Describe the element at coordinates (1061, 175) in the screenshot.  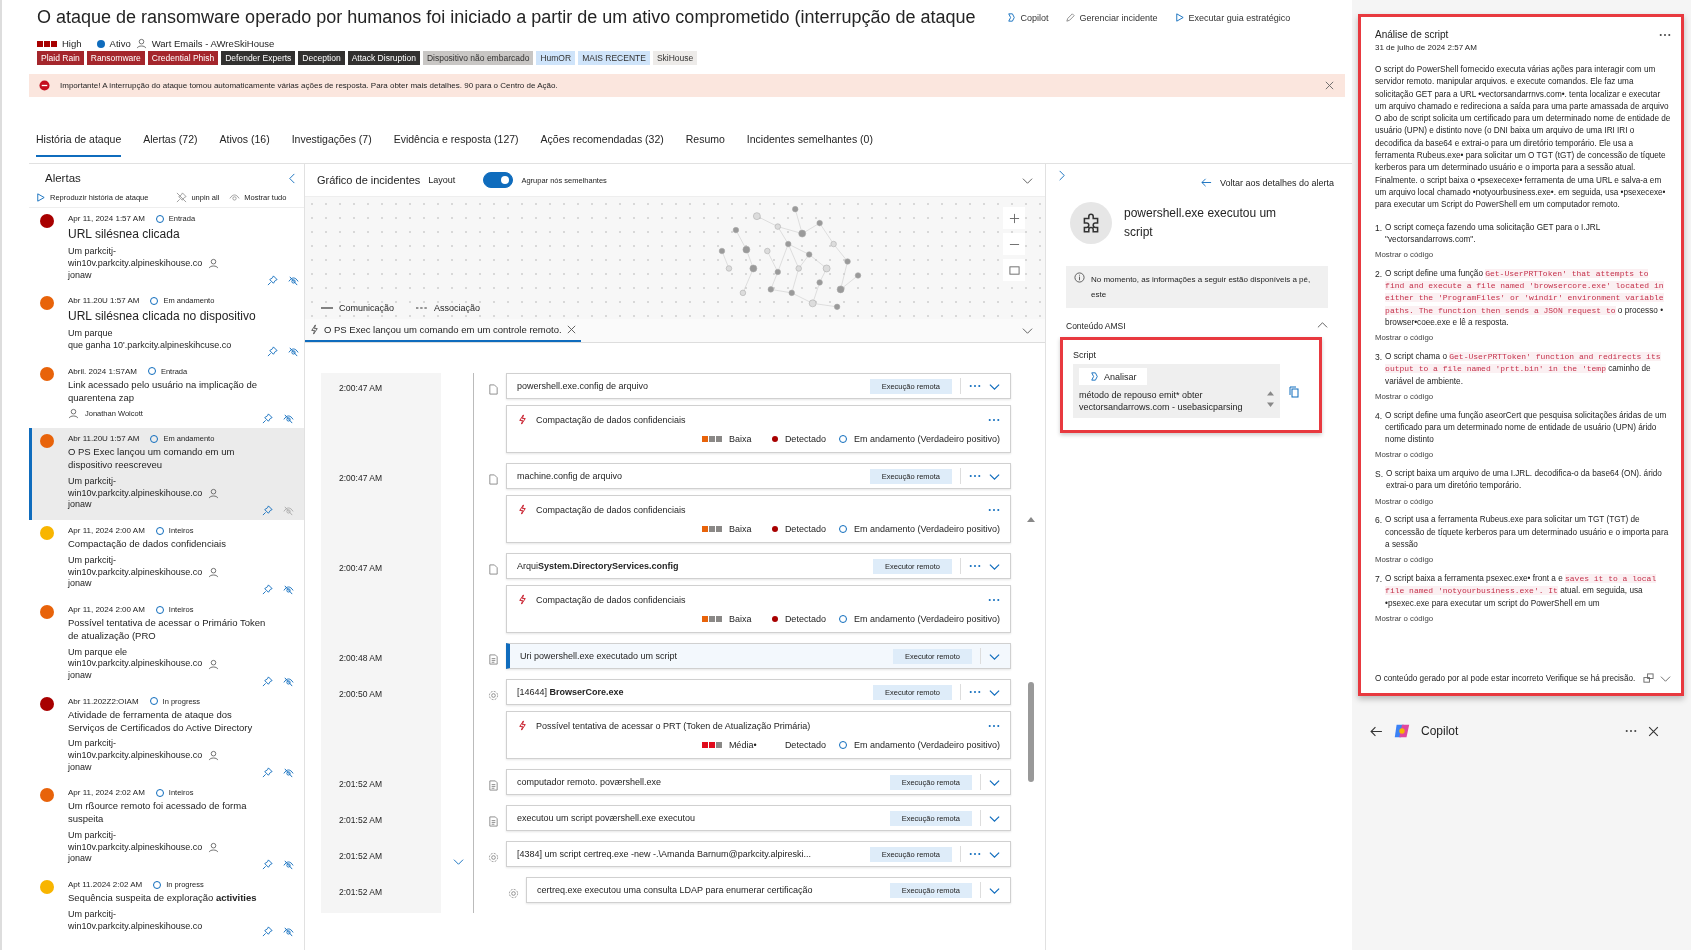
I see `chevron-right-icon` at that location.